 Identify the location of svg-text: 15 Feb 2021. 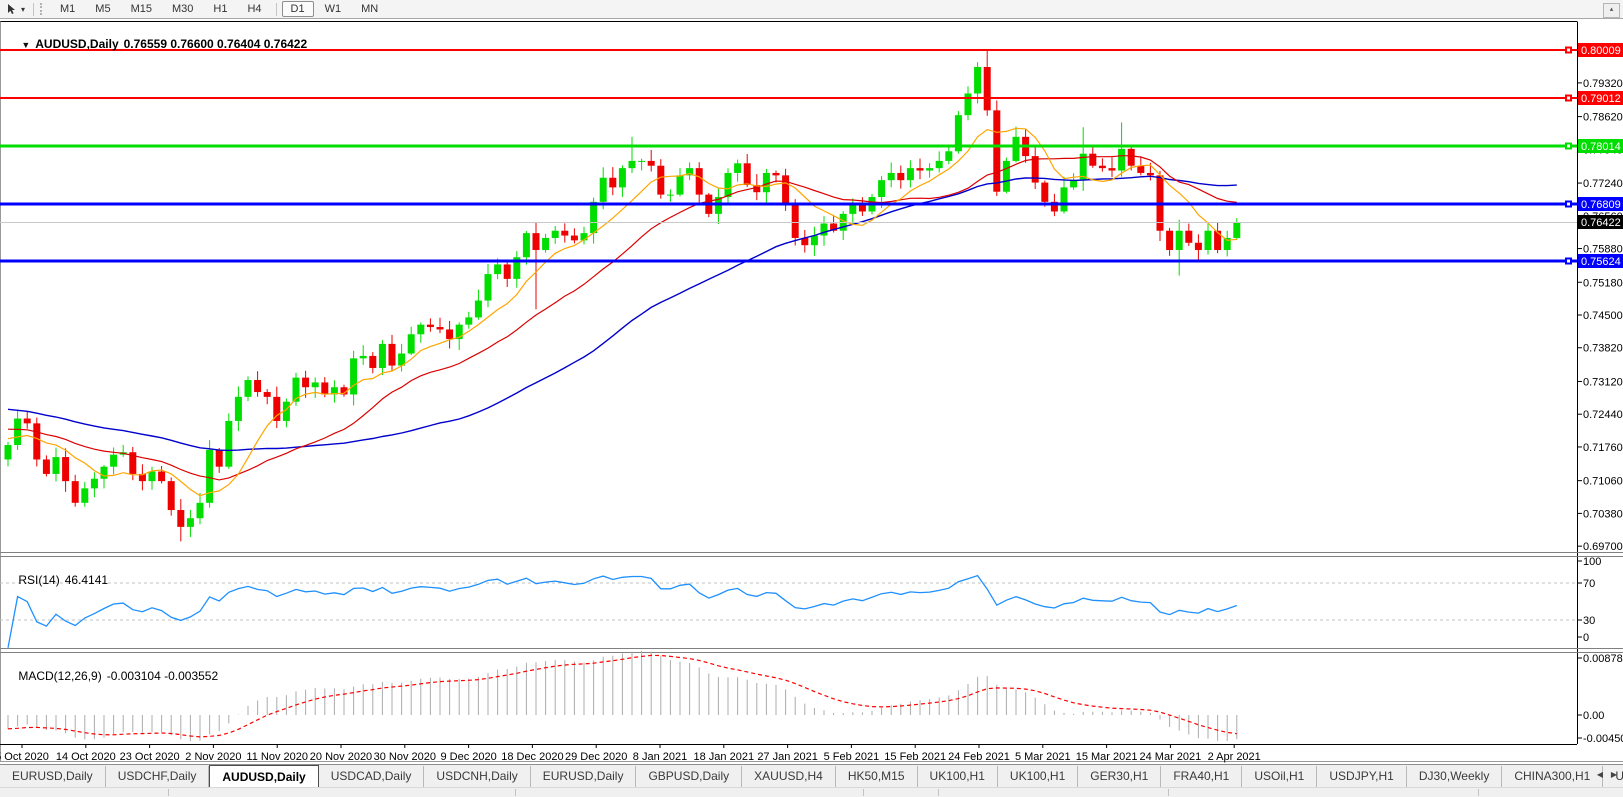
(915, 757).